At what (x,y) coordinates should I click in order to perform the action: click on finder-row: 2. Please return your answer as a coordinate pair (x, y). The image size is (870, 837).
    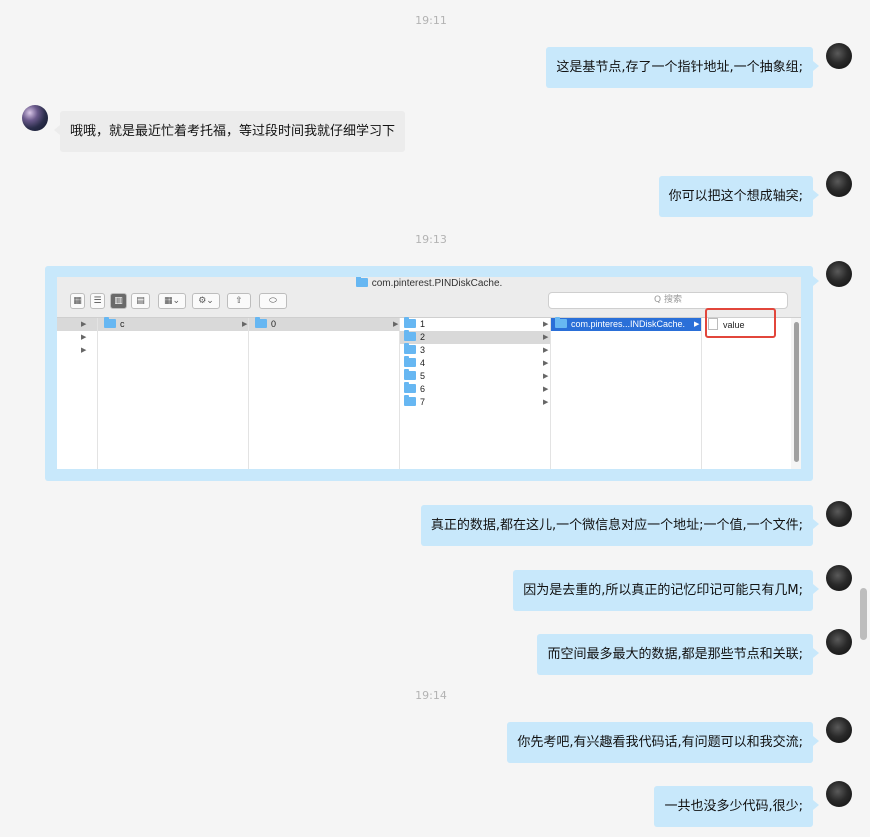
    Looking at the image, I should click on (475, 337).